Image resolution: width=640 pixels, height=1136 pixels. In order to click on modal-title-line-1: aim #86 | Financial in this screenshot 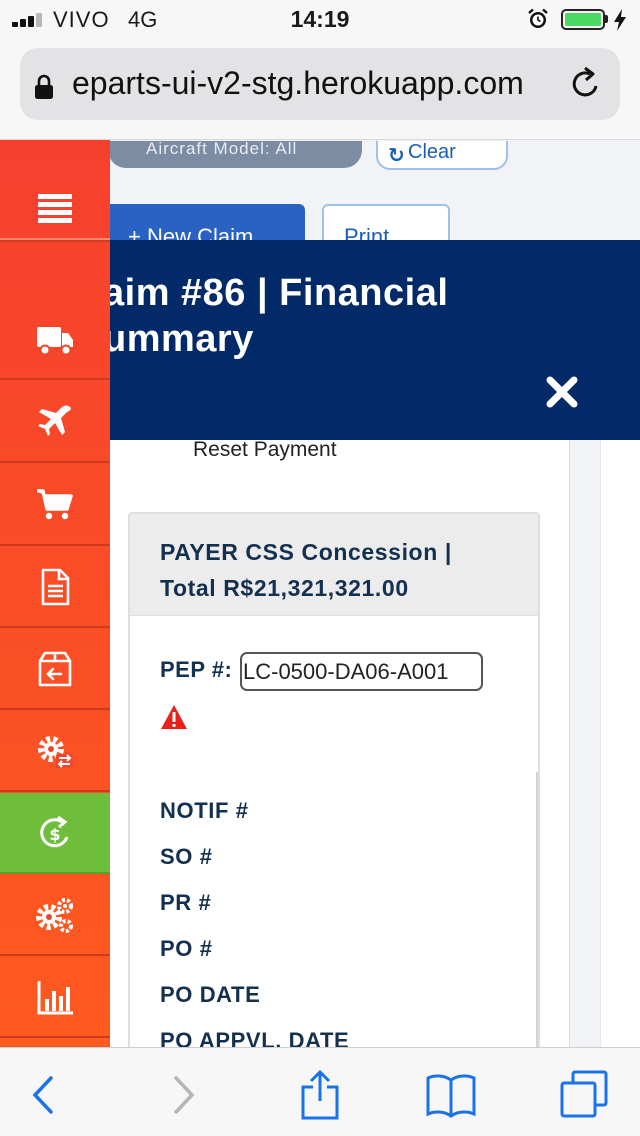, I will do `click(276, 293)`.